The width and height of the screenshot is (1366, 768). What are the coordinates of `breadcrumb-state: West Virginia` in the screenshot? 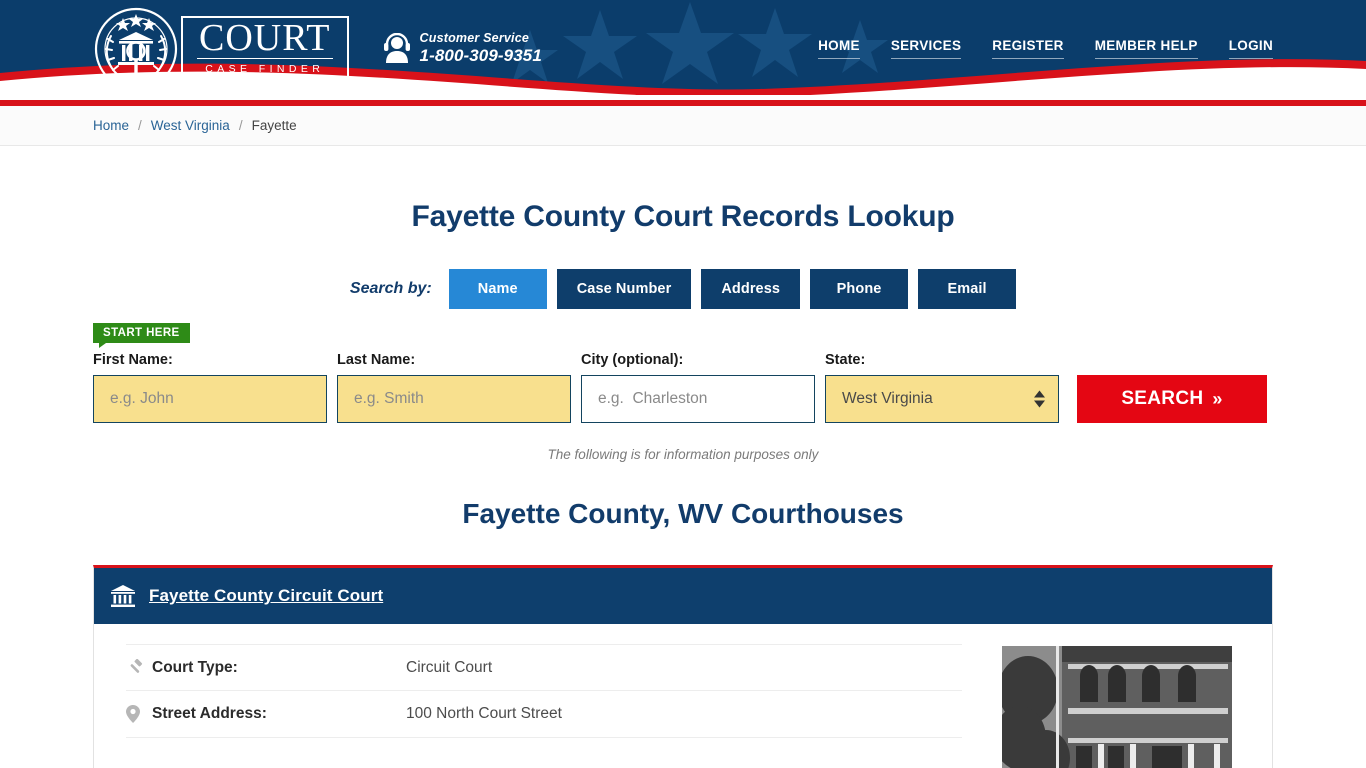 It's located at (190, 125).